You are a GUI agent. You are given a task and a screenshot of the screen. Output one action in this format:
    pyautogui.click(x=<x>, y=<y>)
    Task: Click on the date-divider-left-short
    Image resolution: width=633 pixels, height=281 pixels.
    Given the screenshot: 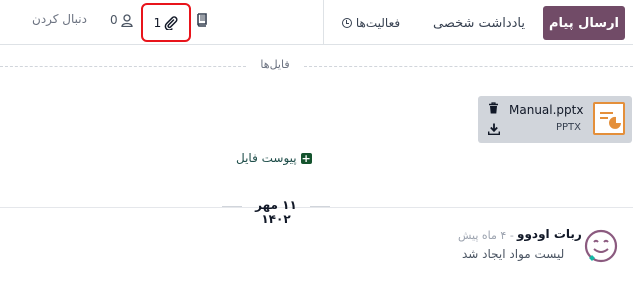 What is the action you would take?
    pyautogui.click(x=232, y=206)
    